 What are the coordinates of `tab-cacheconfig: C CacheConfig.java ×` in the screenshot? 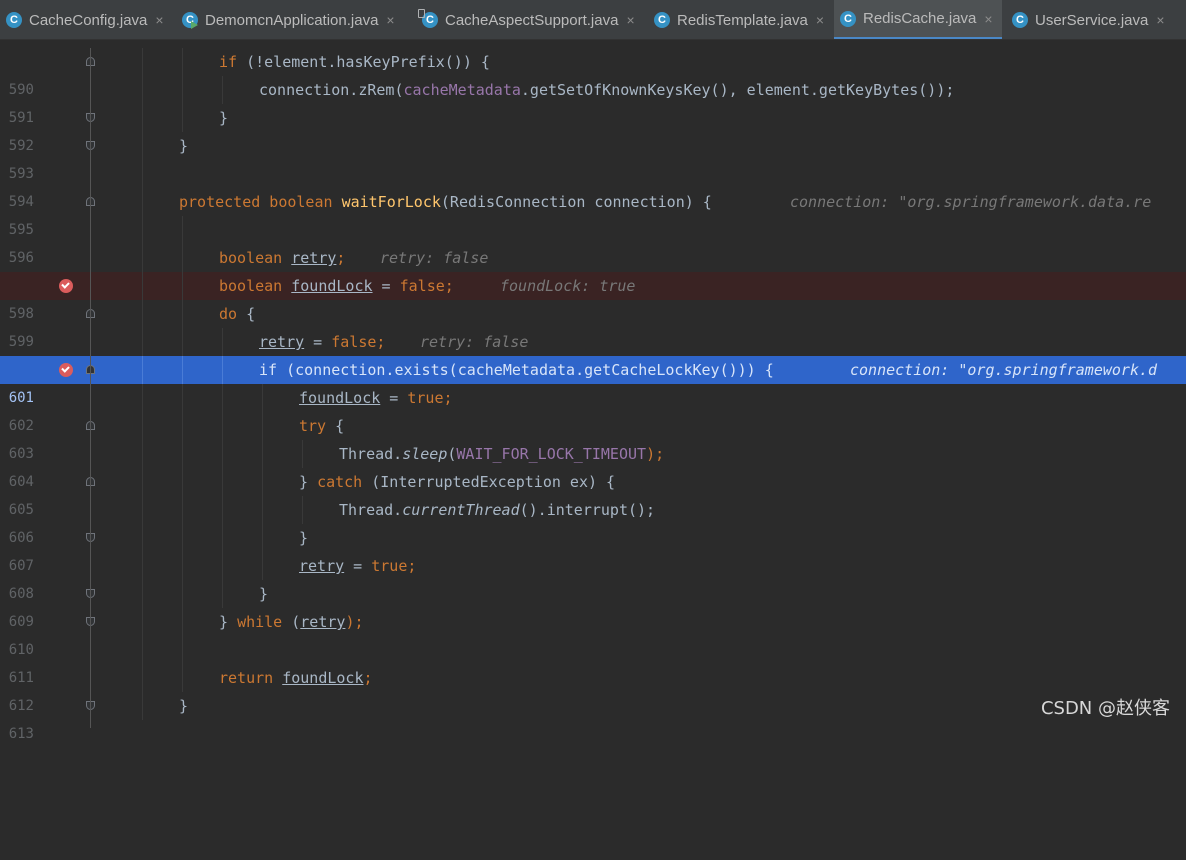 It's located at (86, 19).